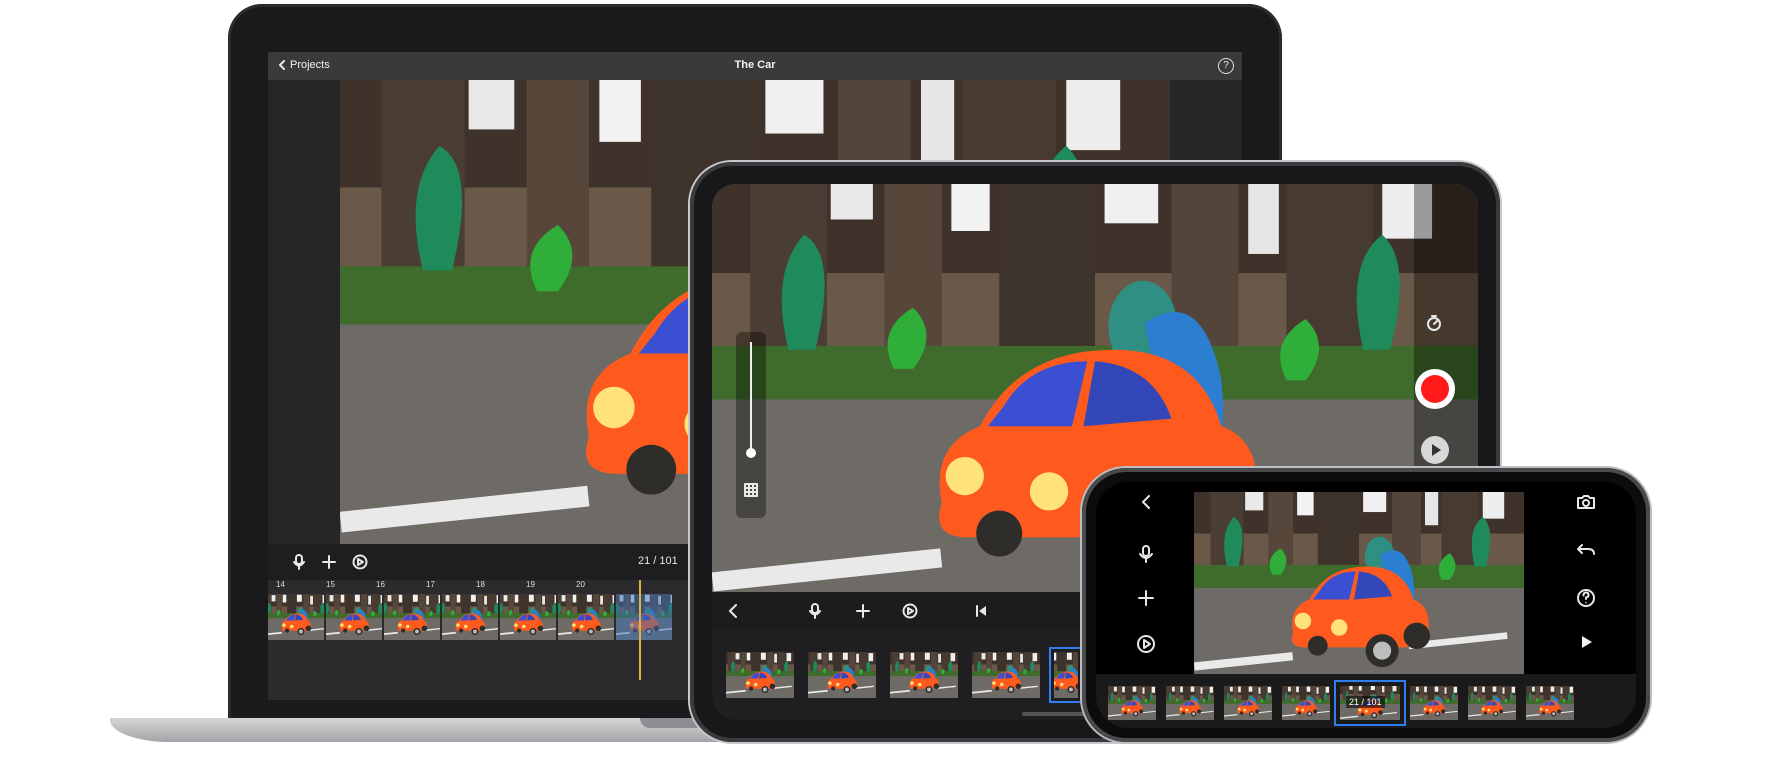 The image size is (1775, 759). I want to click on phone-screen: 21 / 101, so click(1366, 605).